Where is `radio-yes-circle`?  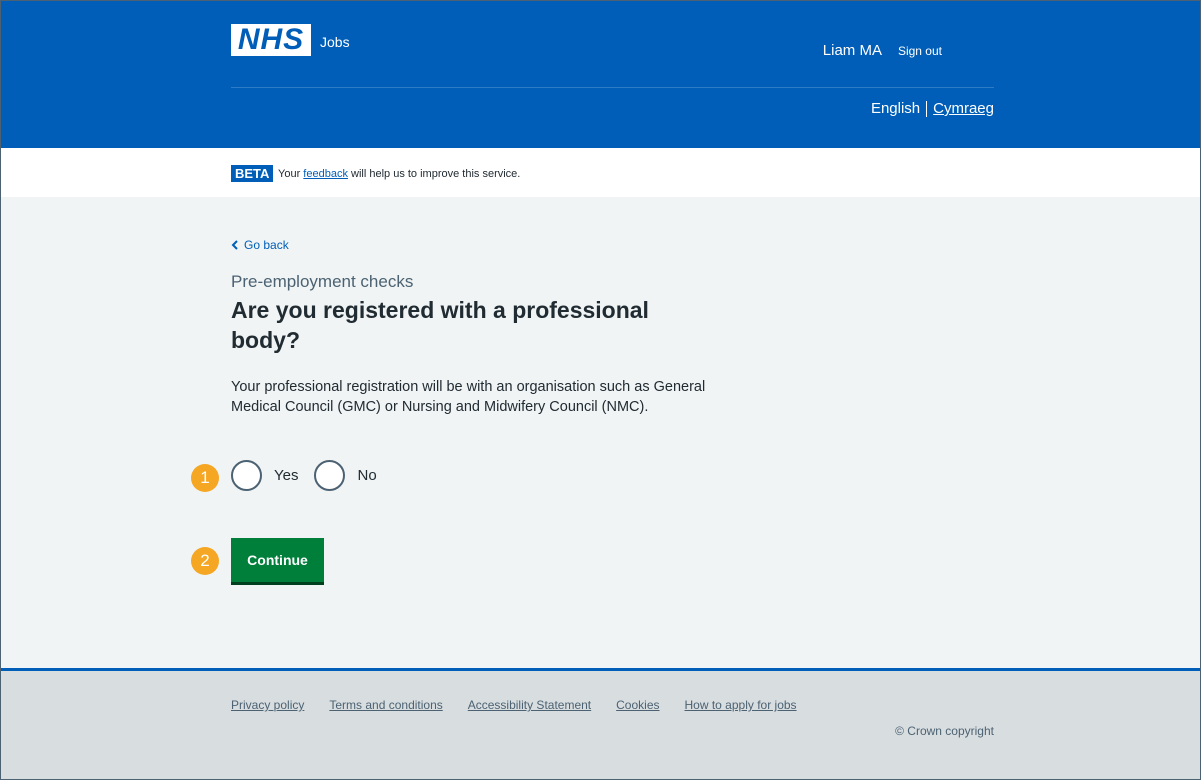
radio-yes-circle is located at coordinates (246, 475).